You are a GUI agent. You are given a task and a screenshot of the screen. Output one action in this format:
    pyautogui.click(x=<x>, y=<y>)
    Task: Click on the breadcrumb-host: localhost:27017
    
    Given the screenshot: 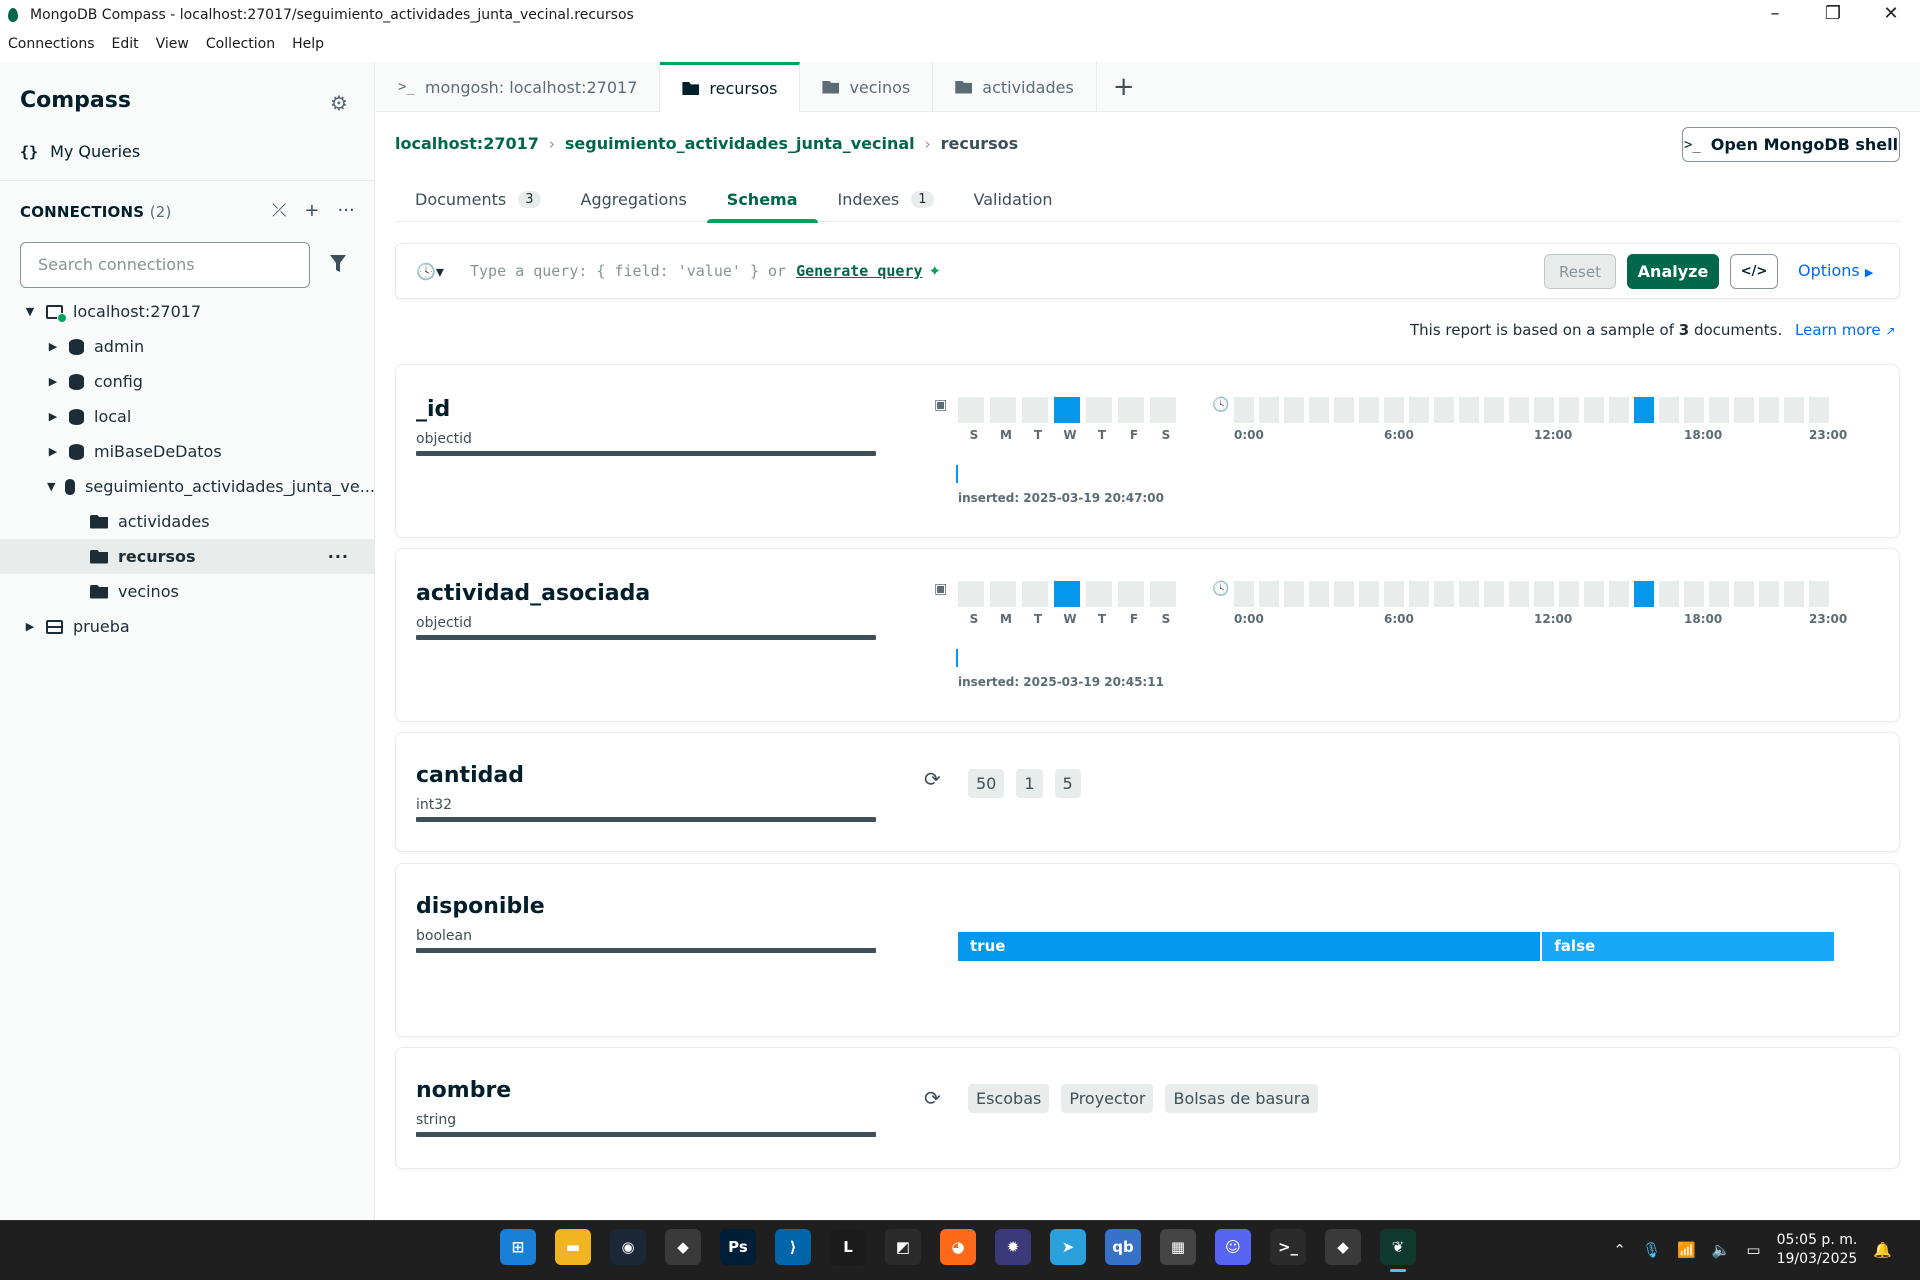 What is the action you would take?
    pyautogui.click(x=467, y=143)
    